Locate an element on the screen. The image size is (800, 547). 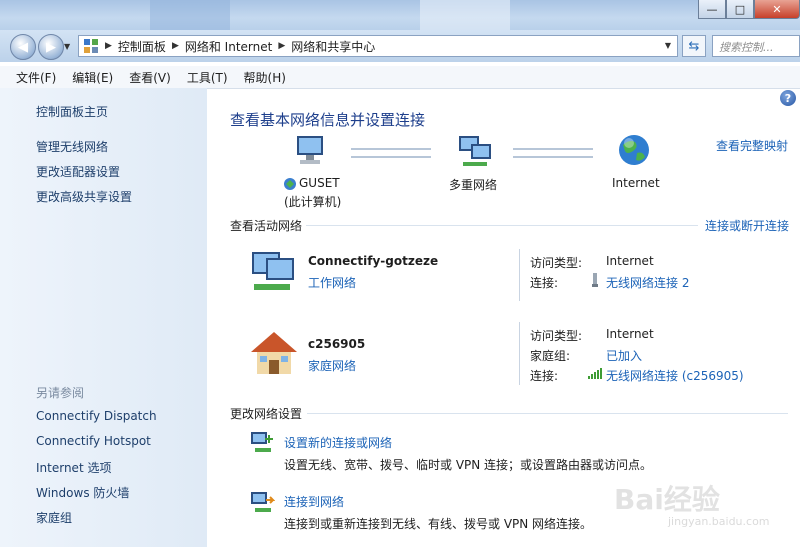
refresh-icon: ⇆ is located at coordinates (694, 46).